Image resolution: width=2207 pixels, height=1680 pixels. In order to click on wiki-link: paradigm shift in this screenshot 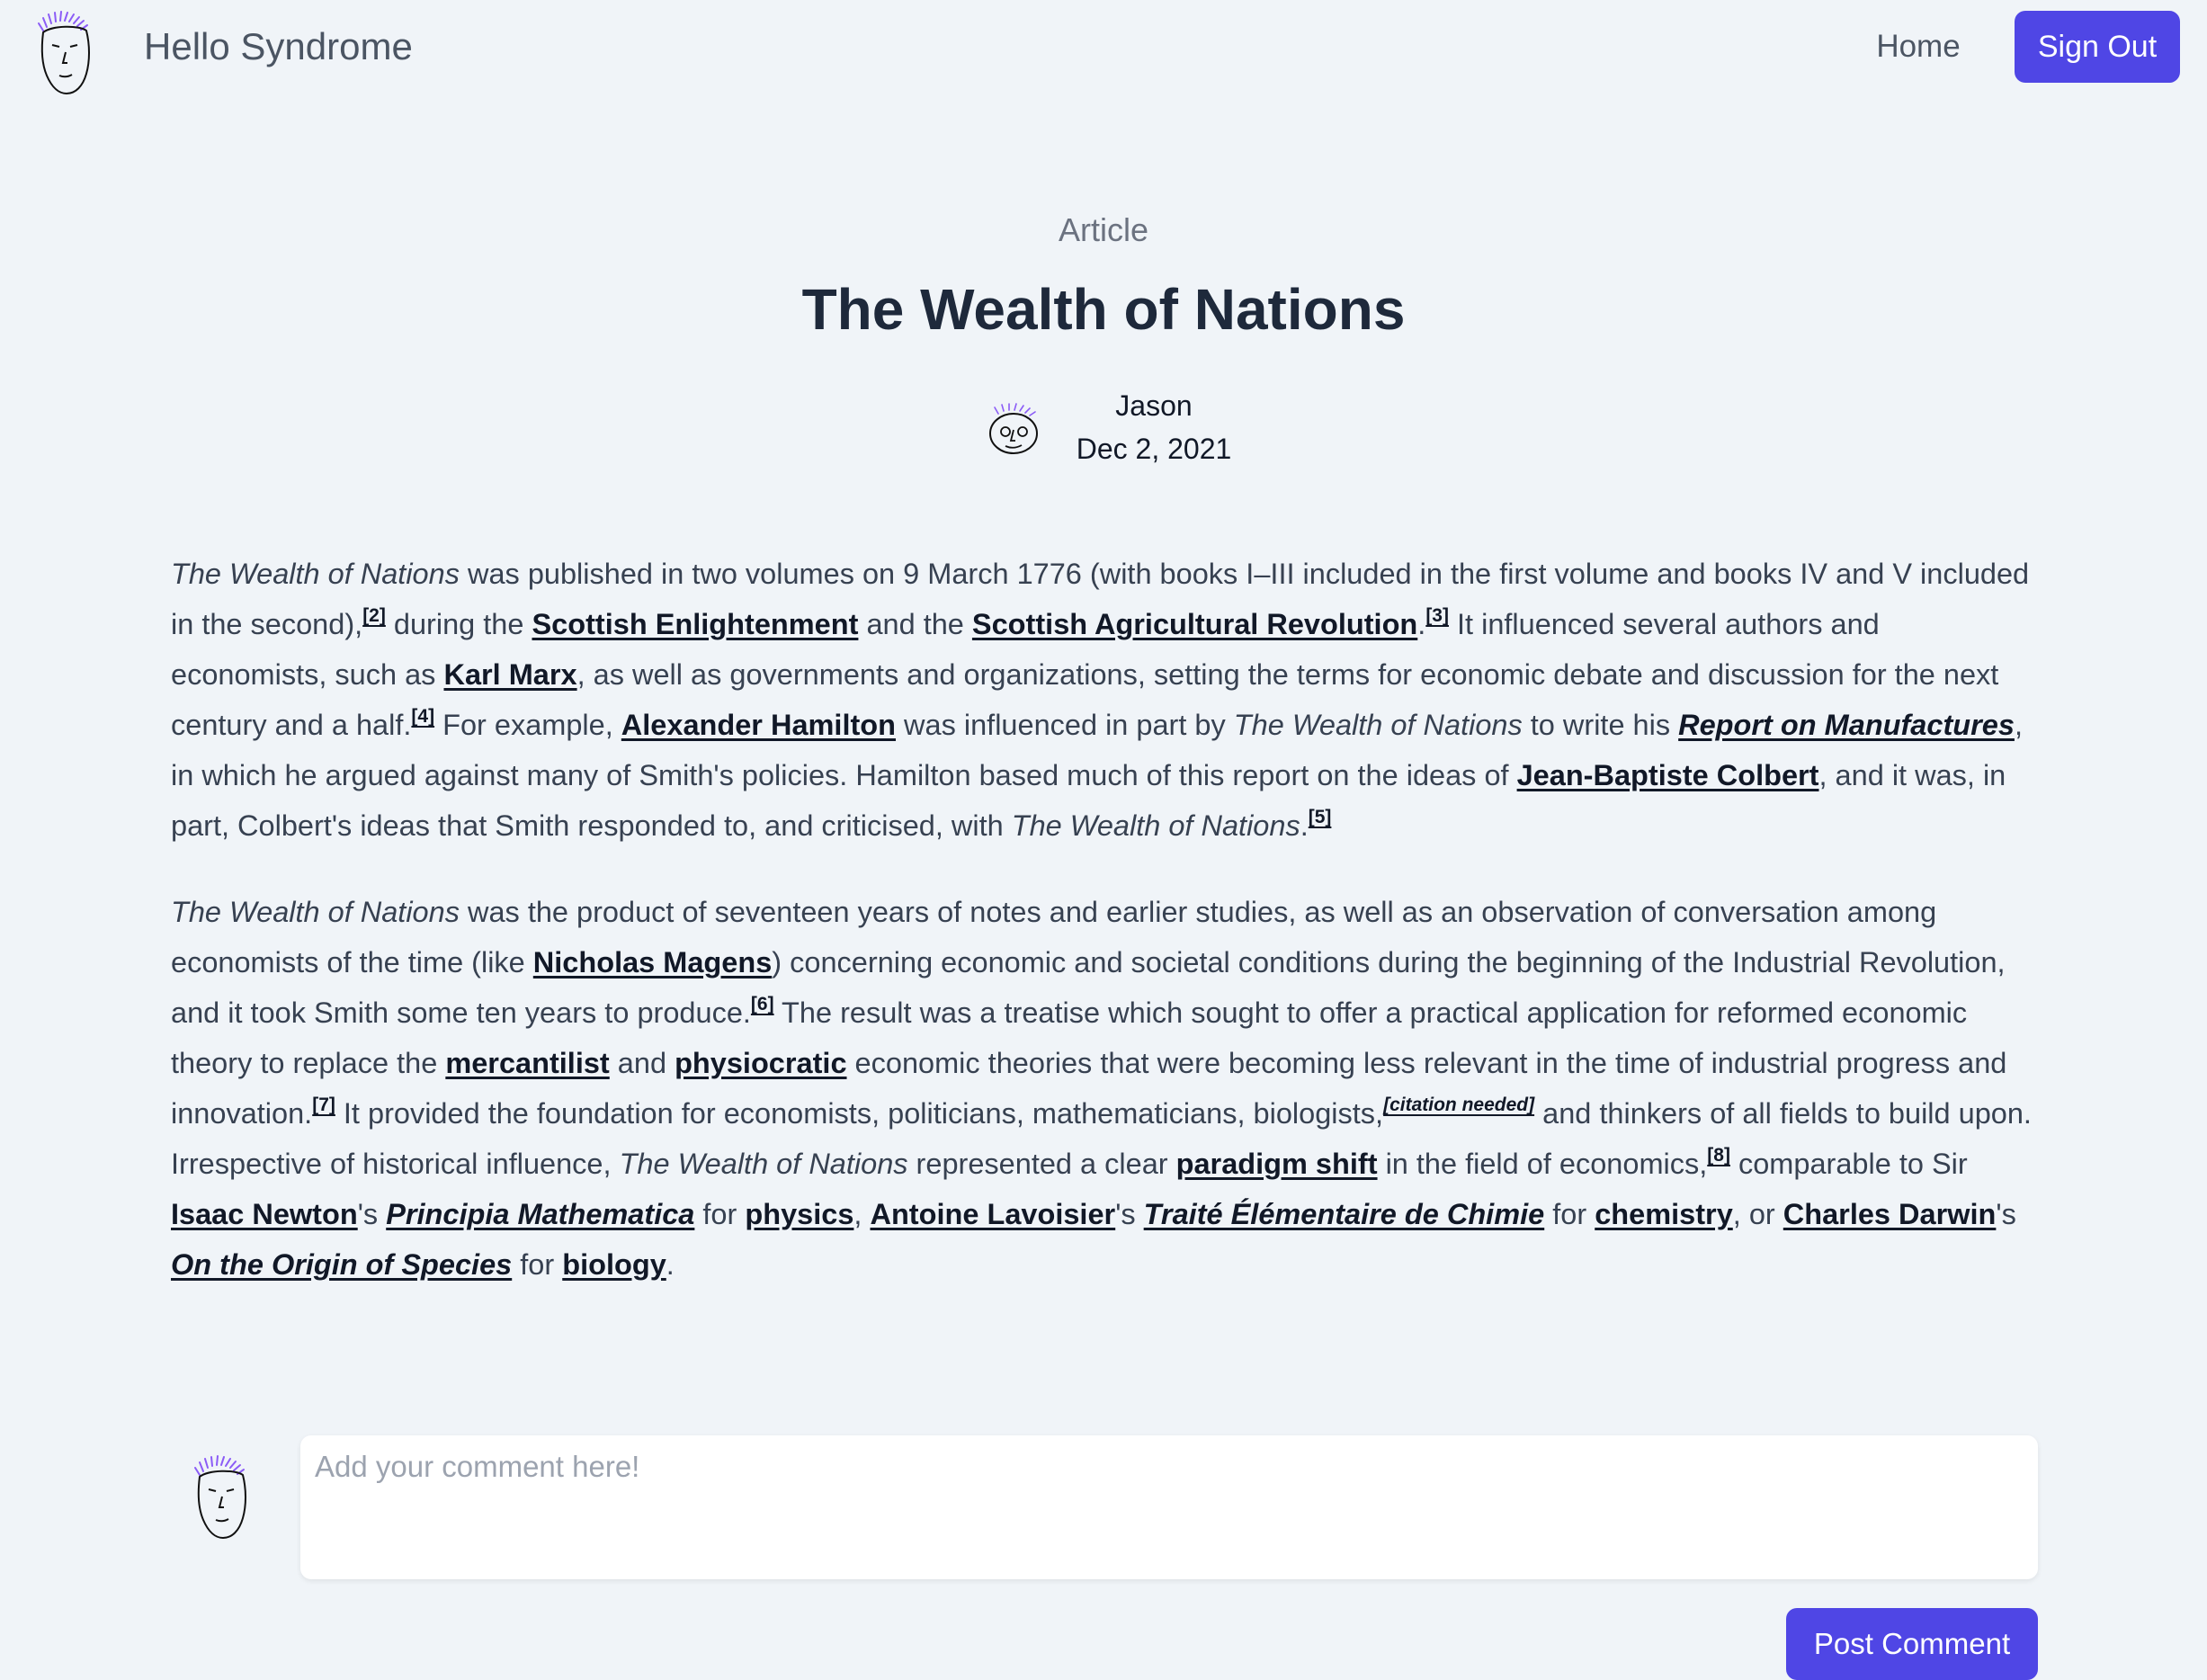, I will do `click(1277, 1164)`.